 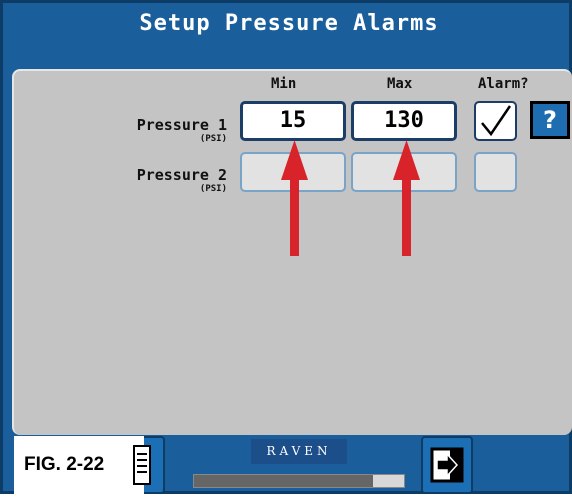 What do you see at coordinates (406, 160) in the screenshot?
I see `annotation-arrow-max-head` at bounding box center [406, 160].